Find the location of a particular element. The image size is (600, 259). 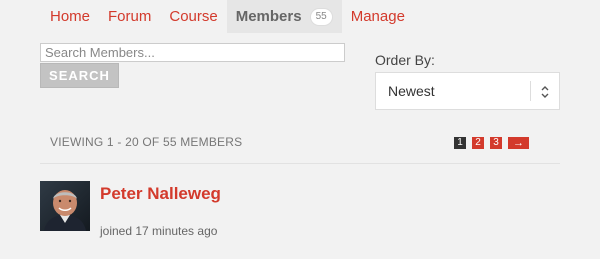

tab-course: Course is located at coordinates (193, 16).